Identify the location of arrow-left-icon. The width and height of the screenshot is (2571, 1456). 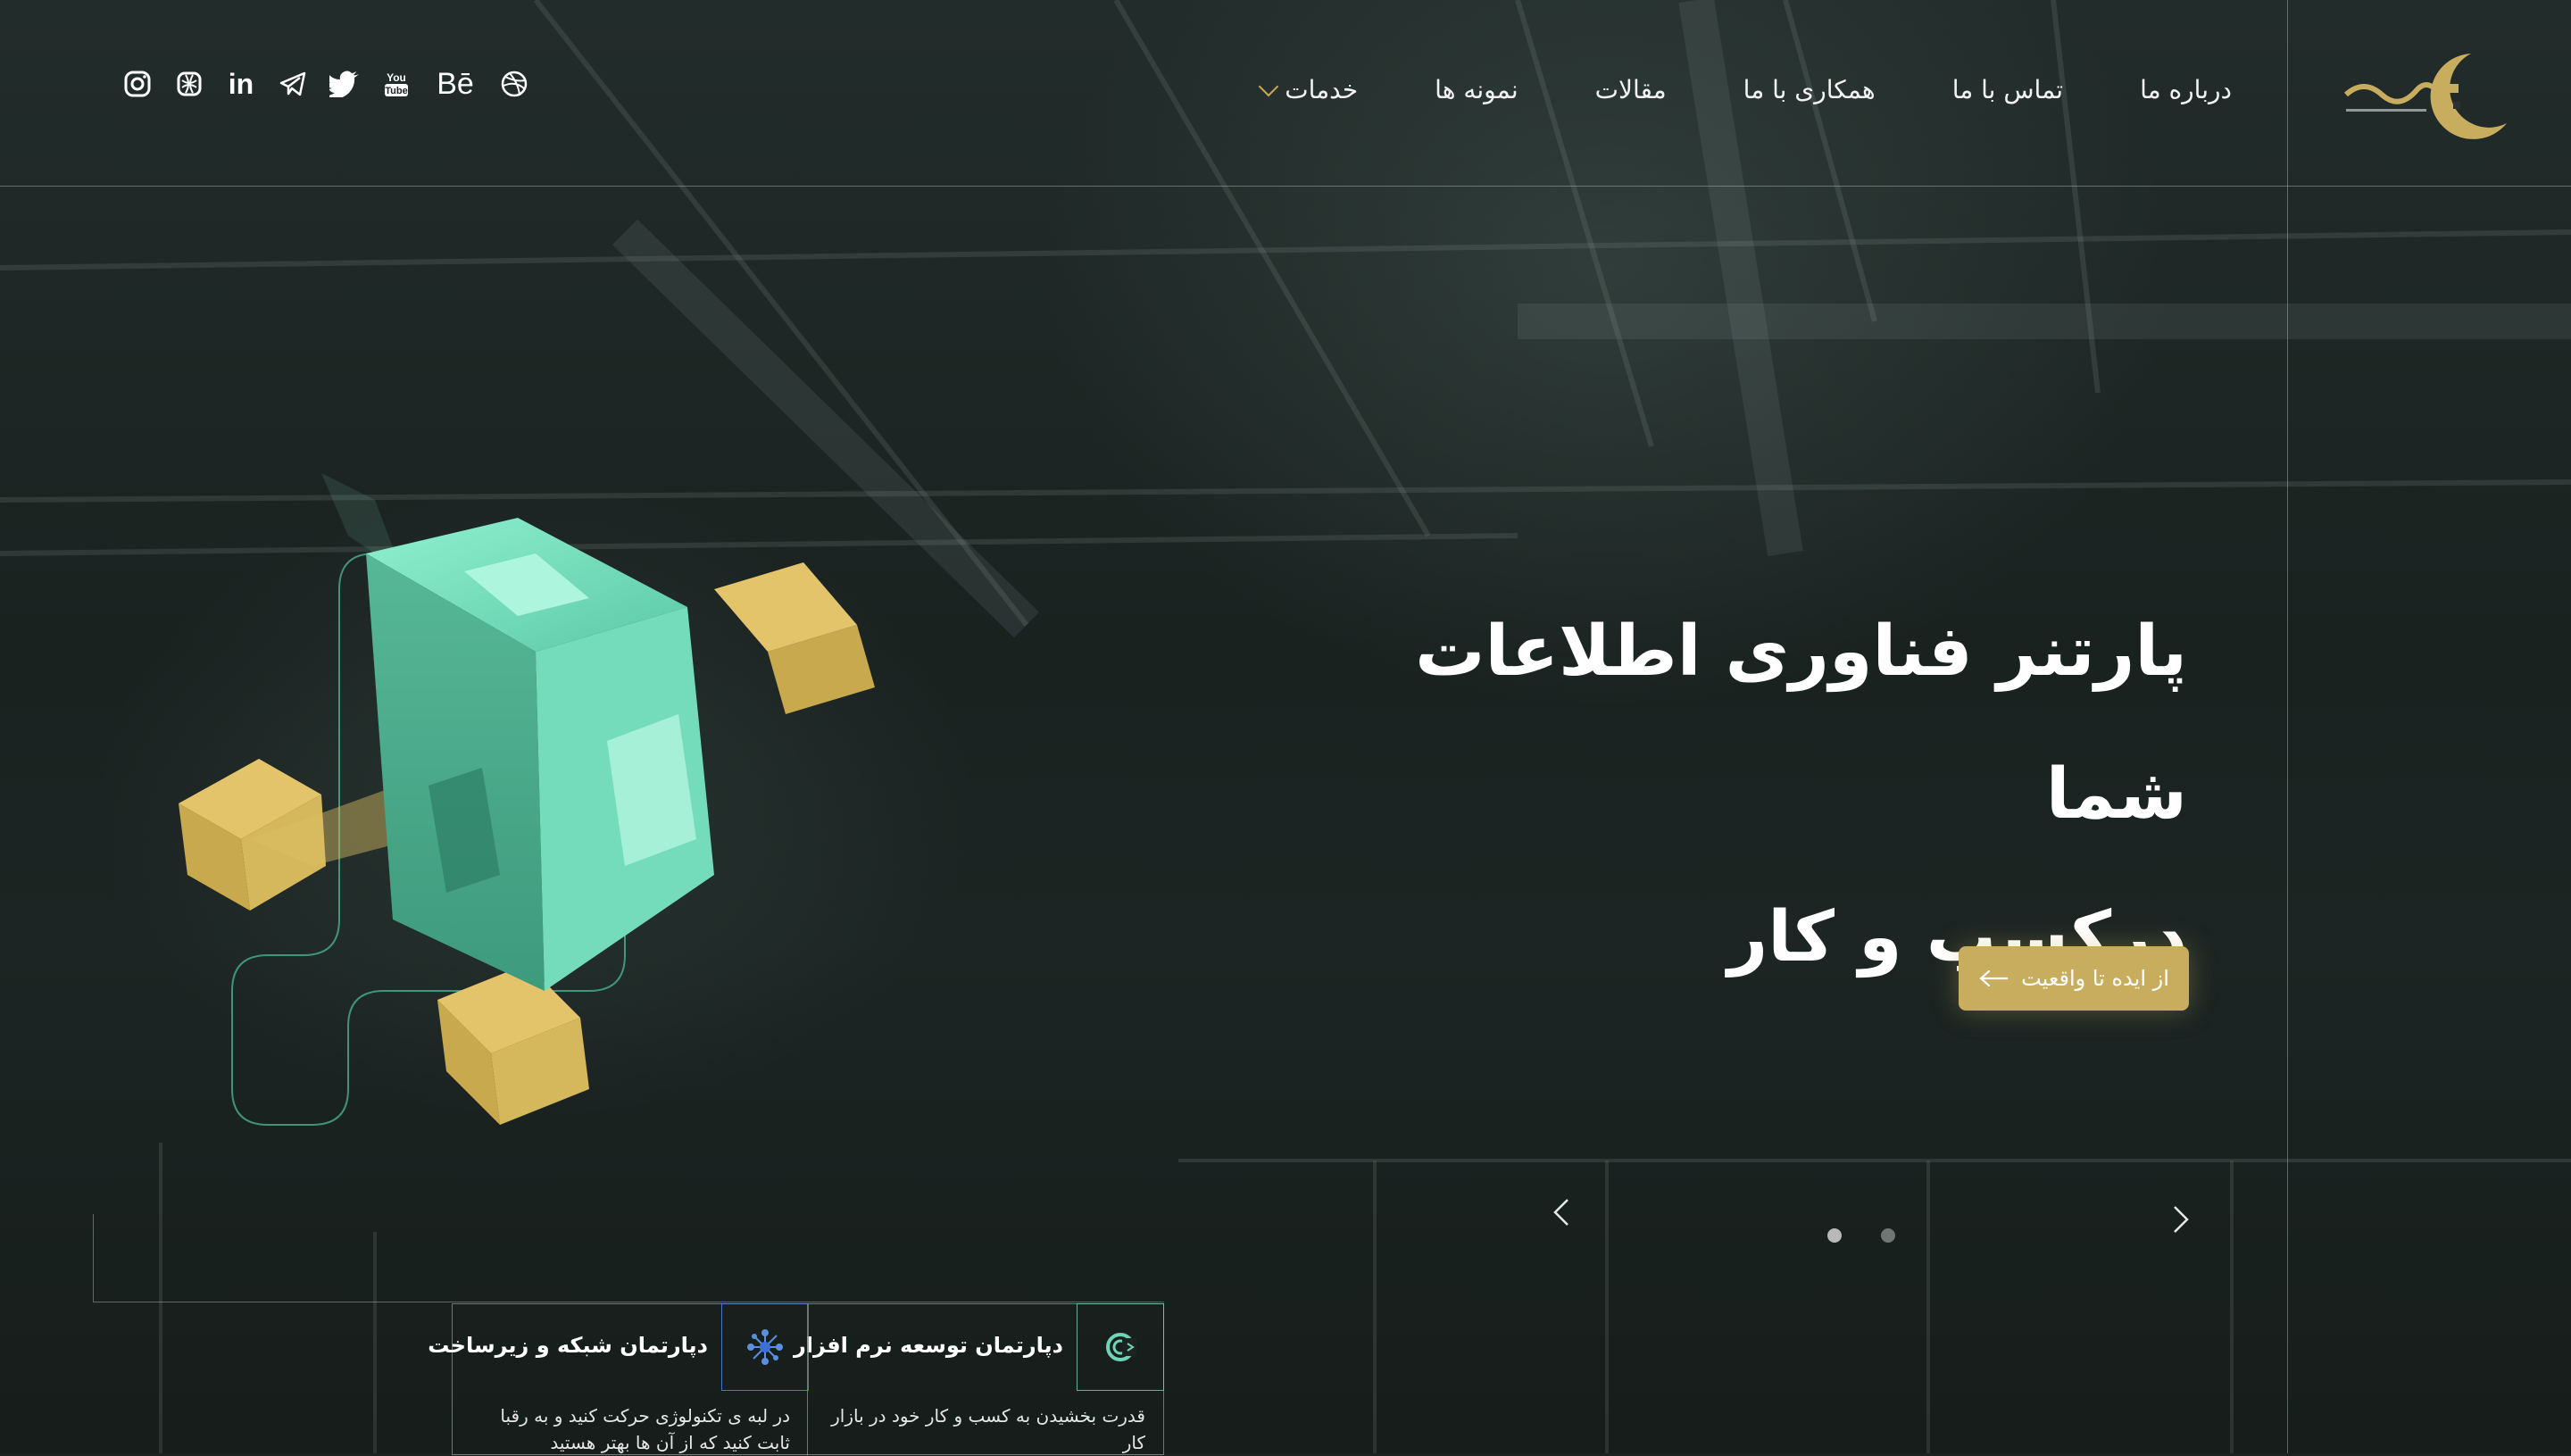
(1994, 978).